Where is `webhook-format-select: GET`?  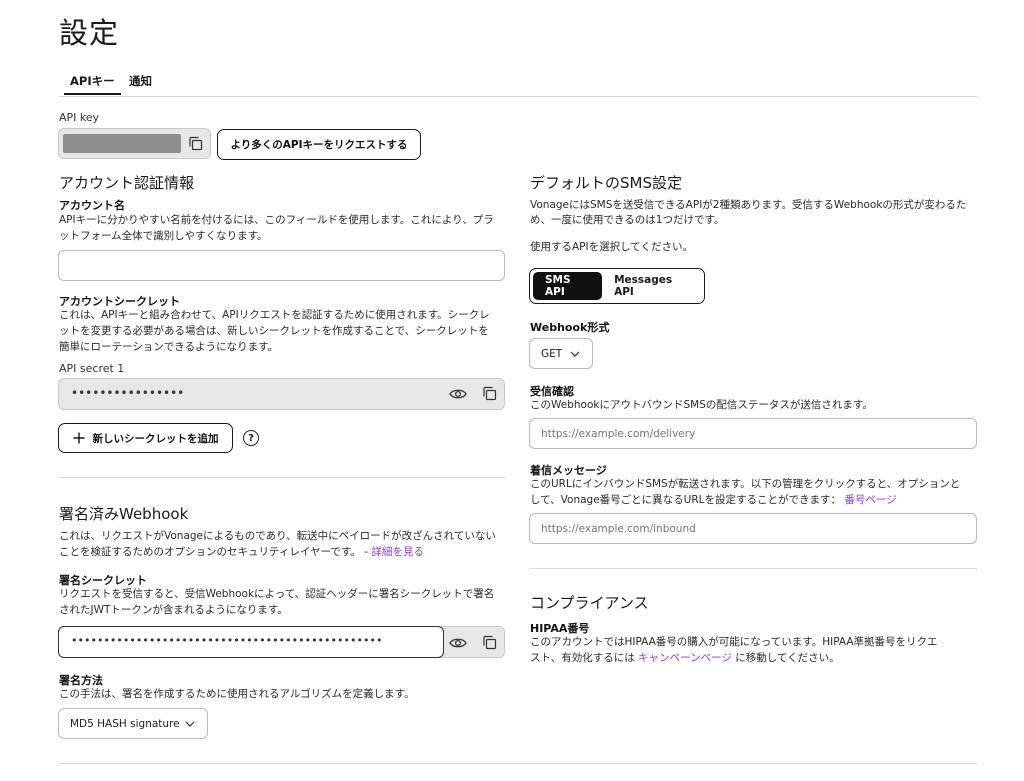
webhook-format-select: GET is located at coordinates (561, 353).